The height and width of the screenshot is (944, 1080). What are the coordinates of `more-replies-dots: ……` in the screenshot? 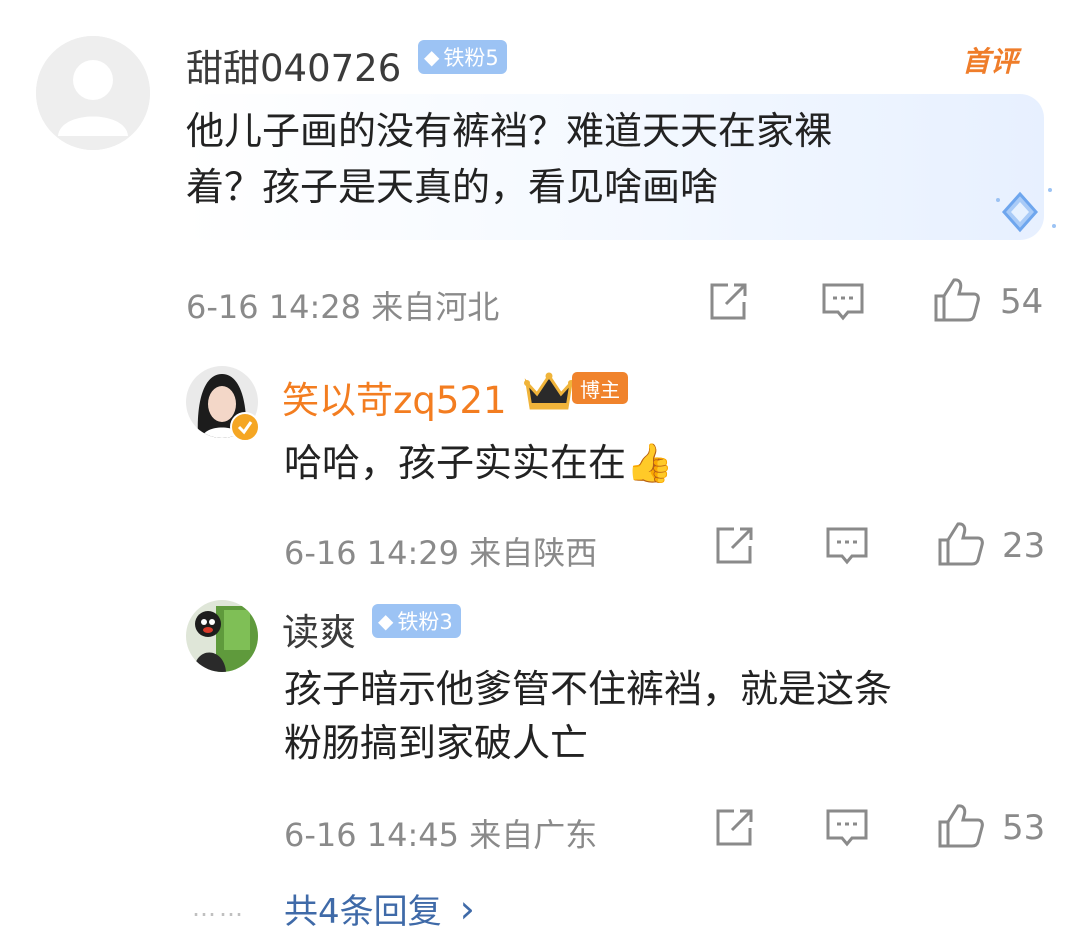 It's located at (219, 908).